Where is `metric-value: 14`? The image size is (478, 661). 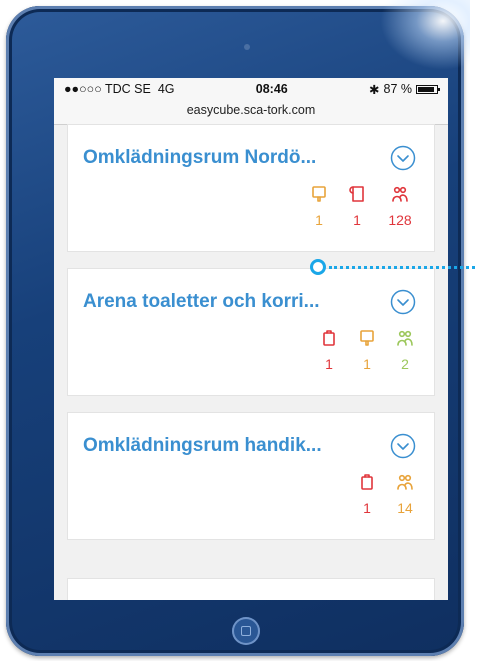 metric-value: 14 is located at coordinates (405, 508).